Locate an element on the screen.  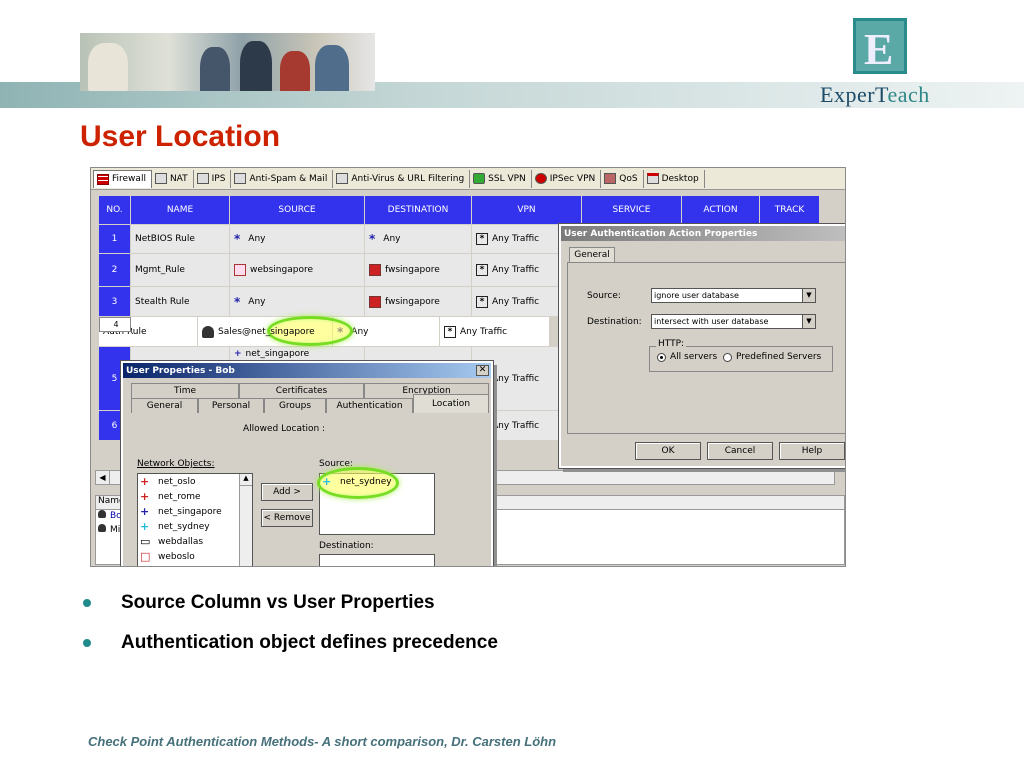
remove-button: < Remove is located at coordinates (287, 518).